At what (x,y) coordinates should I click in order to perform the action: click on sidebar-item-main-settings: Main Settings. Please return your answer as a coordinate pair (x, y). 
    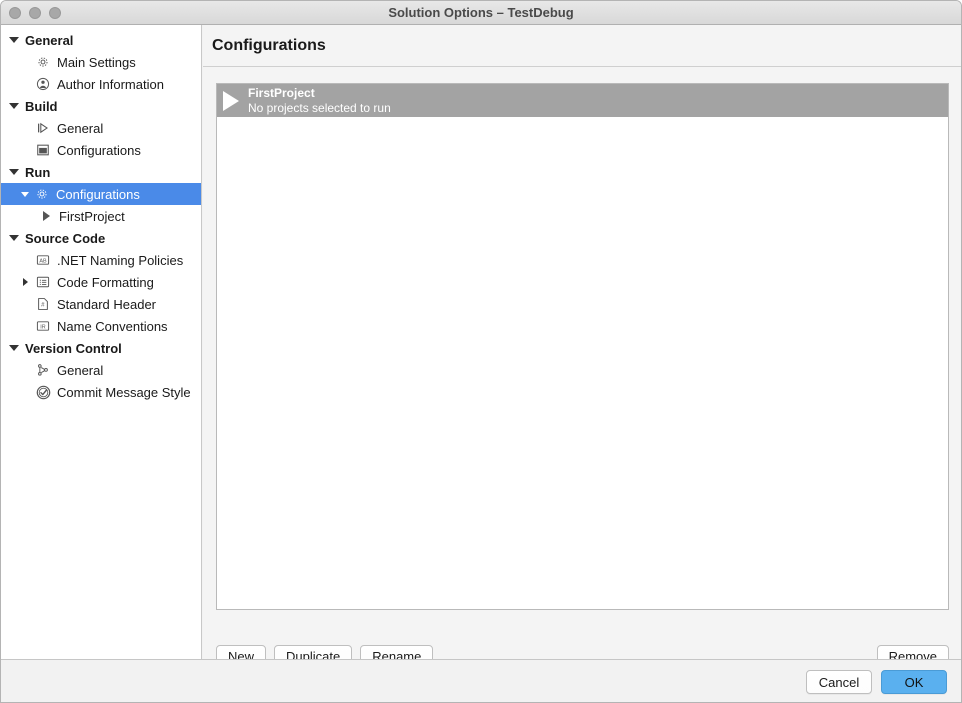
    Looking at the image, I should click on (101, 62).